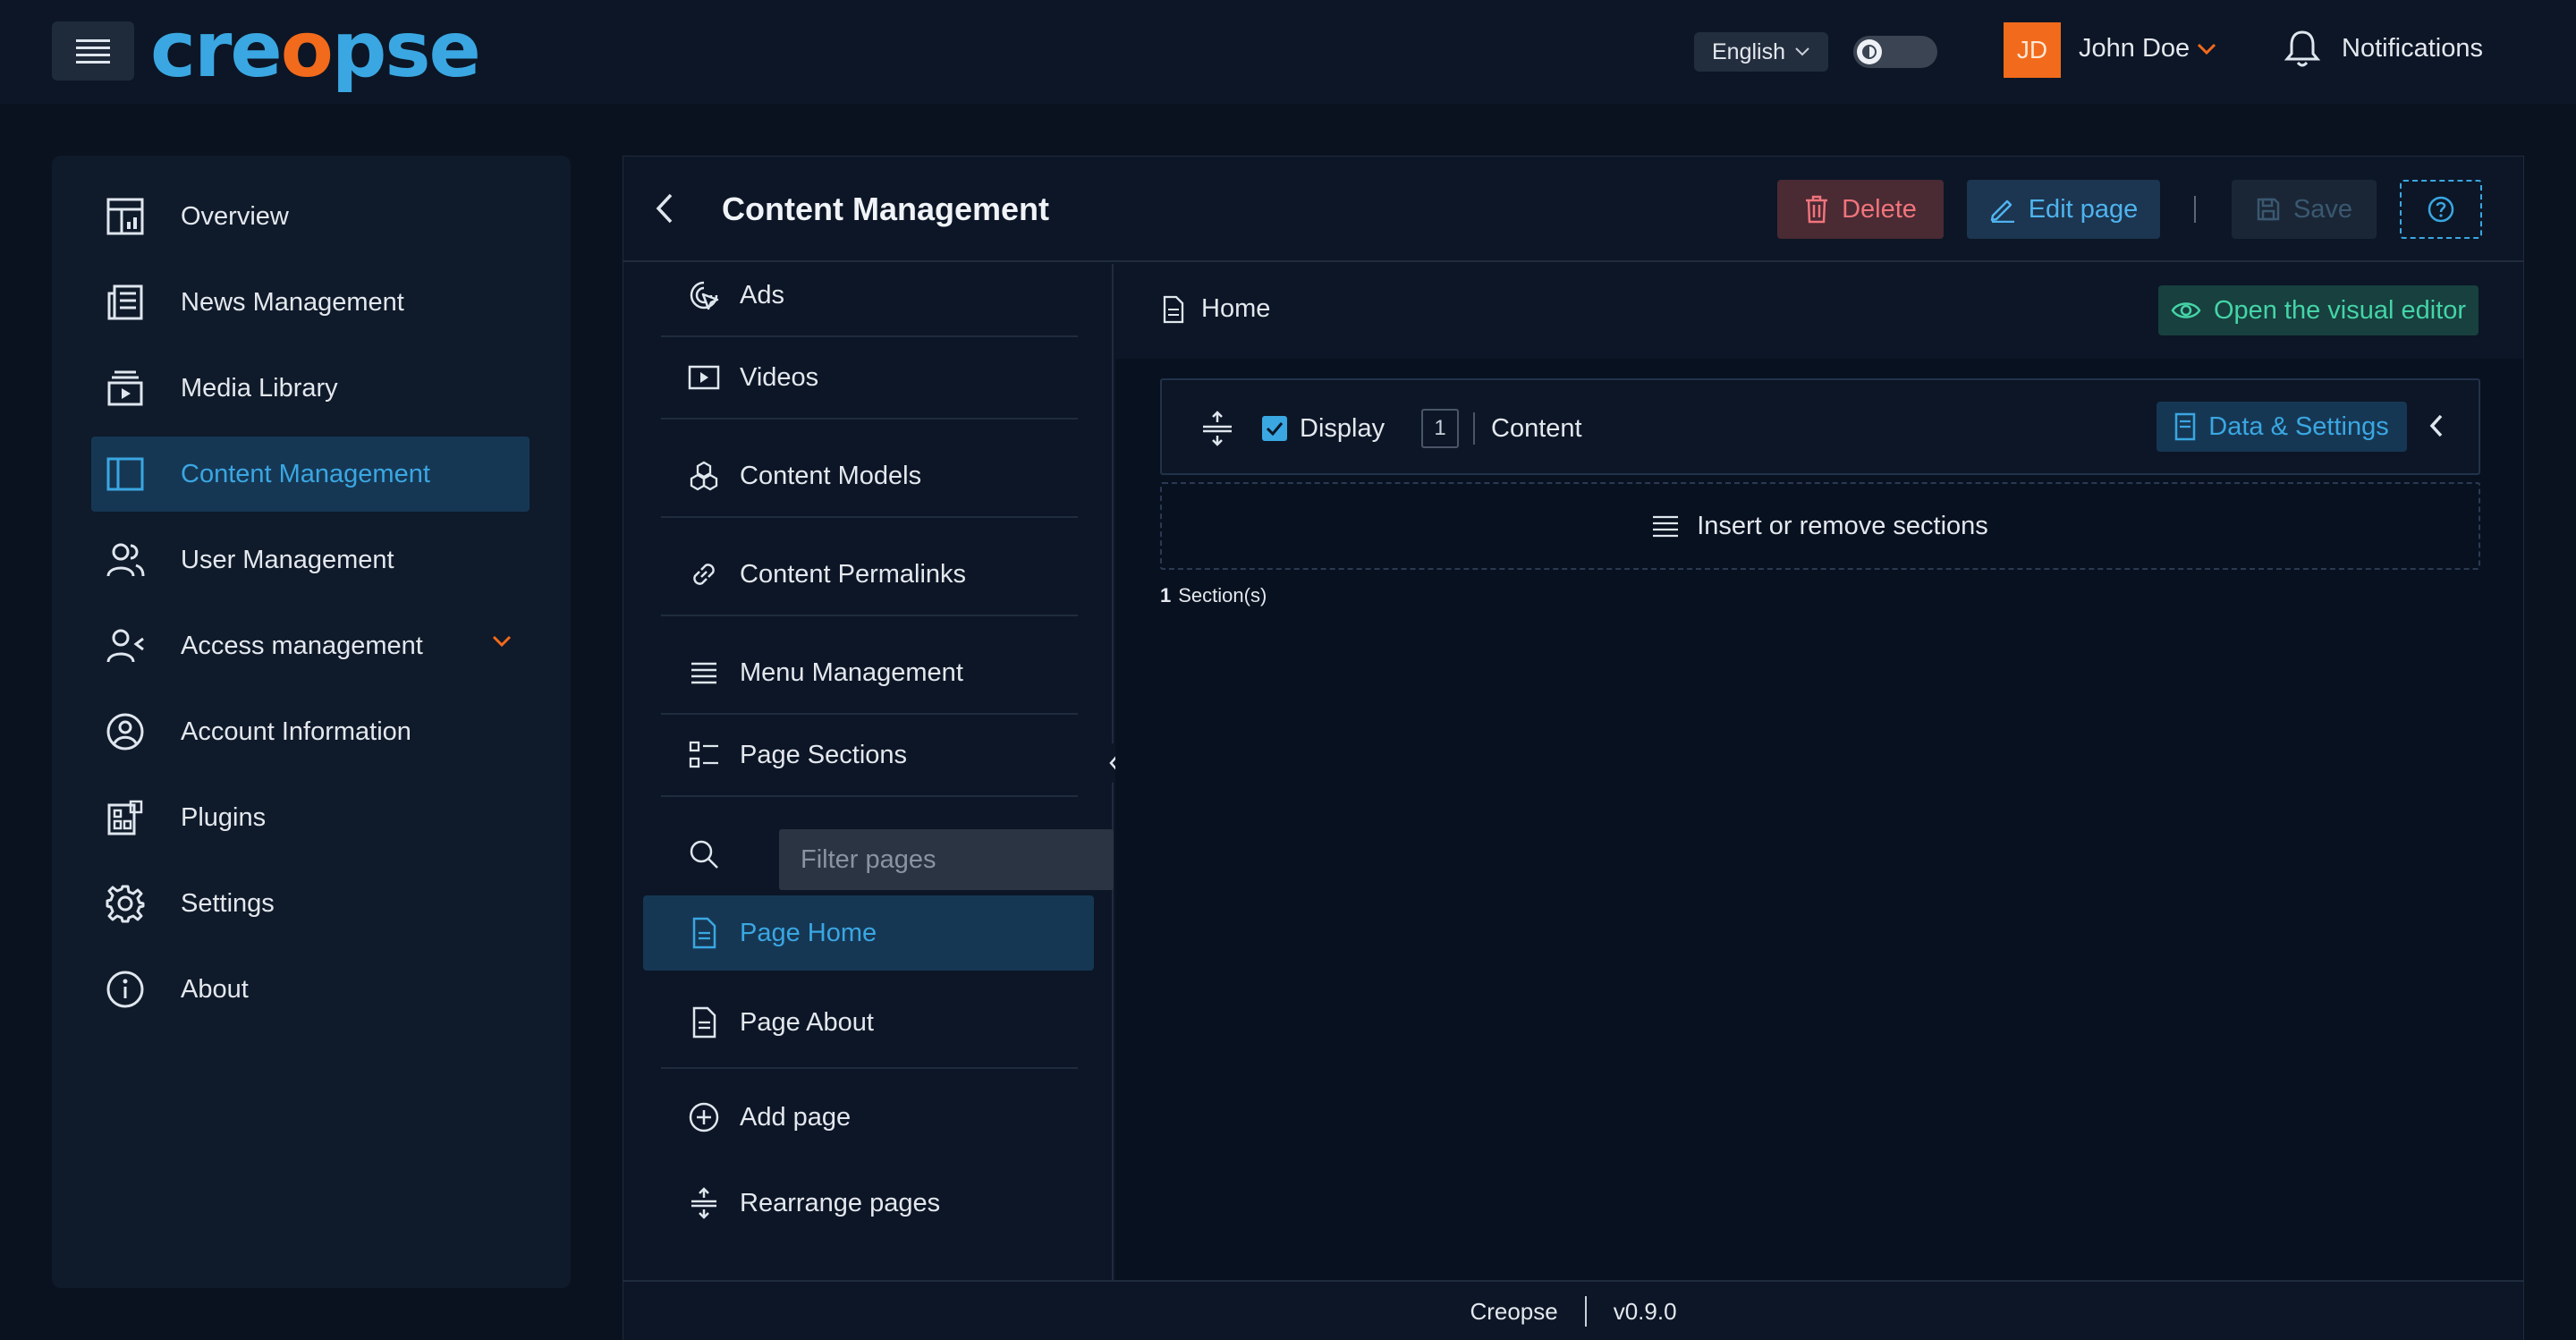  I want to click on sidebar-item-users: User Management, so click(310, 560).